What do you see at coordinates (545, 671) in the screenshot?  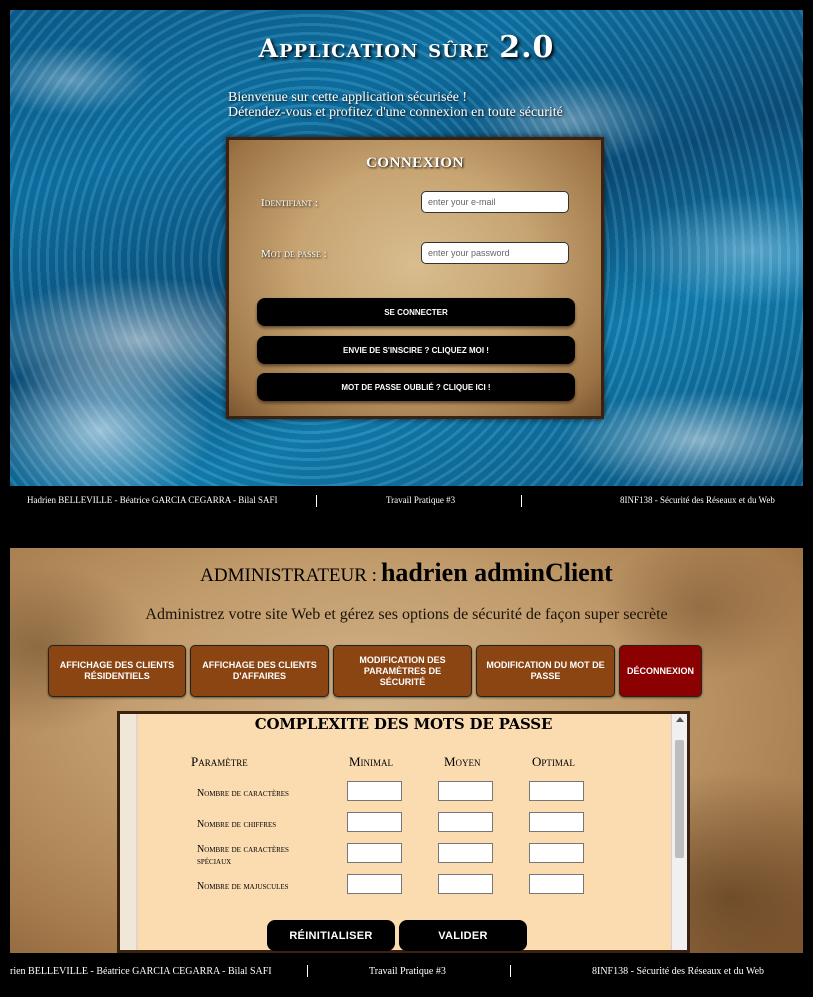 I see `nav-change-password-button: Modification du mot de passe` at bounding box center [545, 671].